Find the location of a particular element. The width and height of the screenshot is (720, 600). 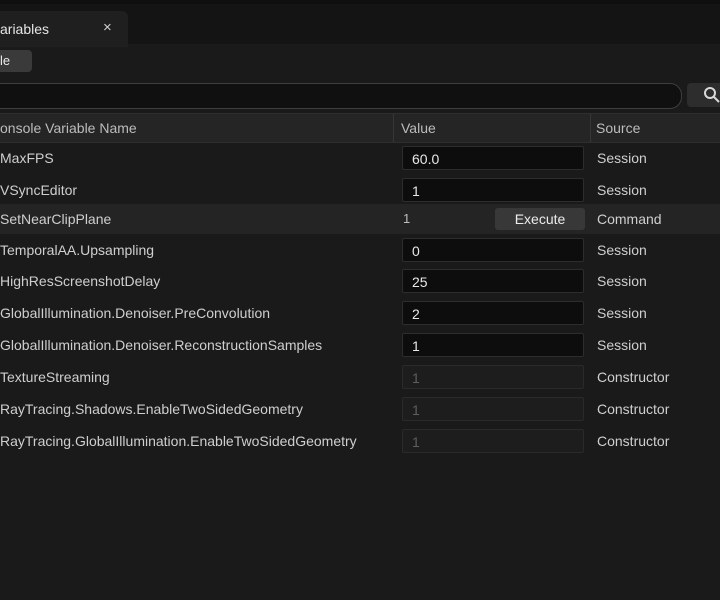

value-text: 60.0 is located at coordinates (426, 159).